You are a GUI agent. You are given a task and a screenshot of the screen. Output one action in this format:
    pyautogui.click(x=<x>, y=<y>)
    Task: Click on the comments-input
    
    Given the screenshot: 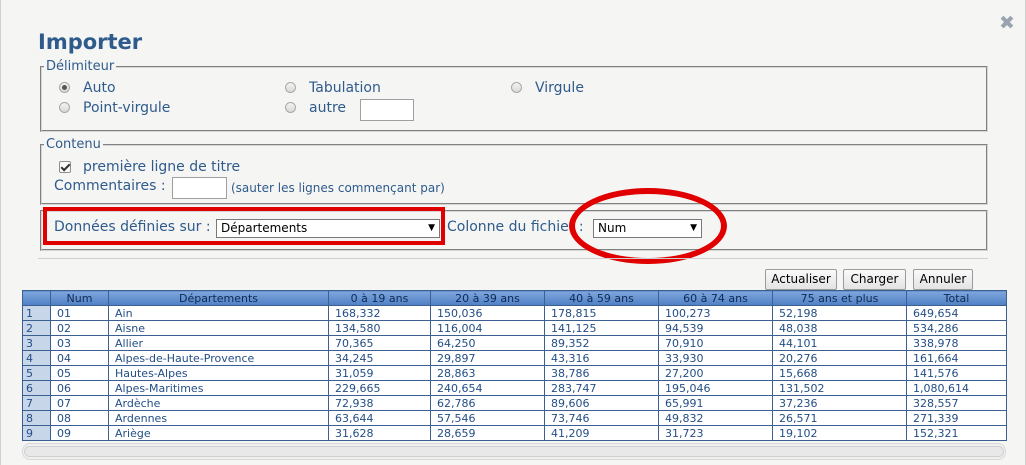 What is the action you would take?
    pyautogui.click(x=199, y=188)
    